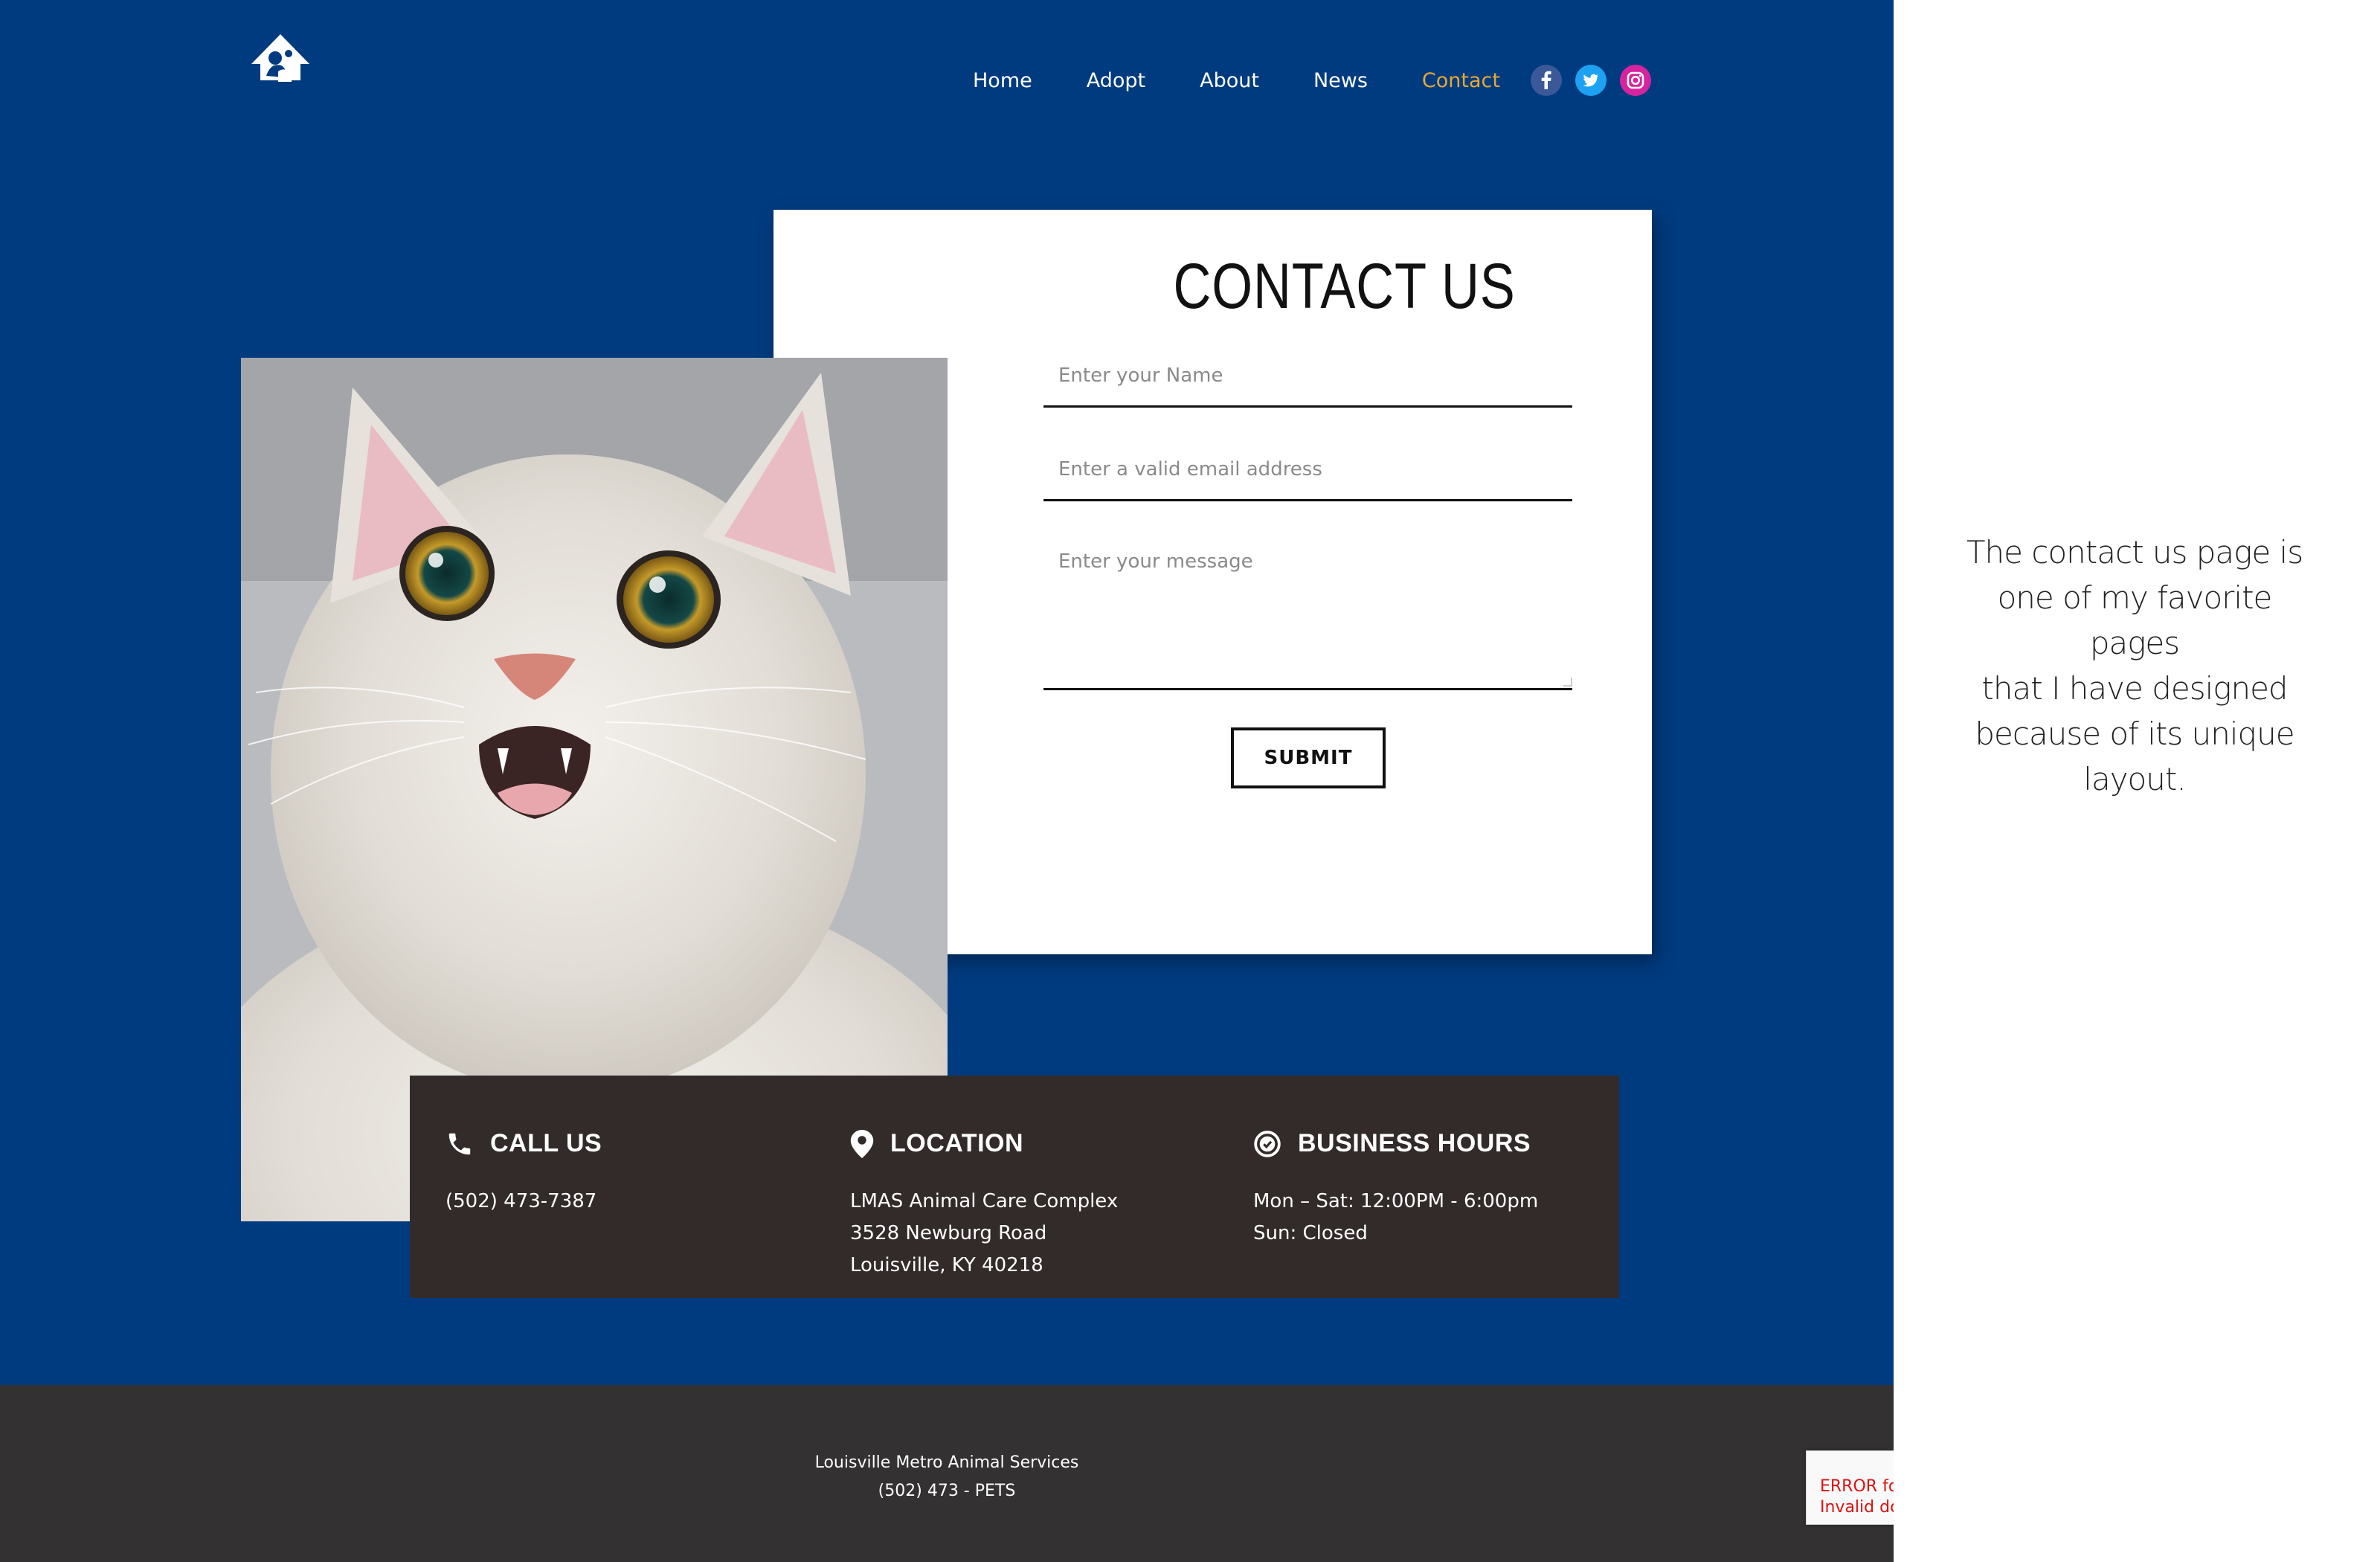 The height and width of the screenshot is (1562, 2380). What do you see at coordinates (1396, 1201) in the screenshot?
I see `hours-line-1: Mon – Sat: 12:00PM - 6:00pm` at bounding box center [1396, 1201].